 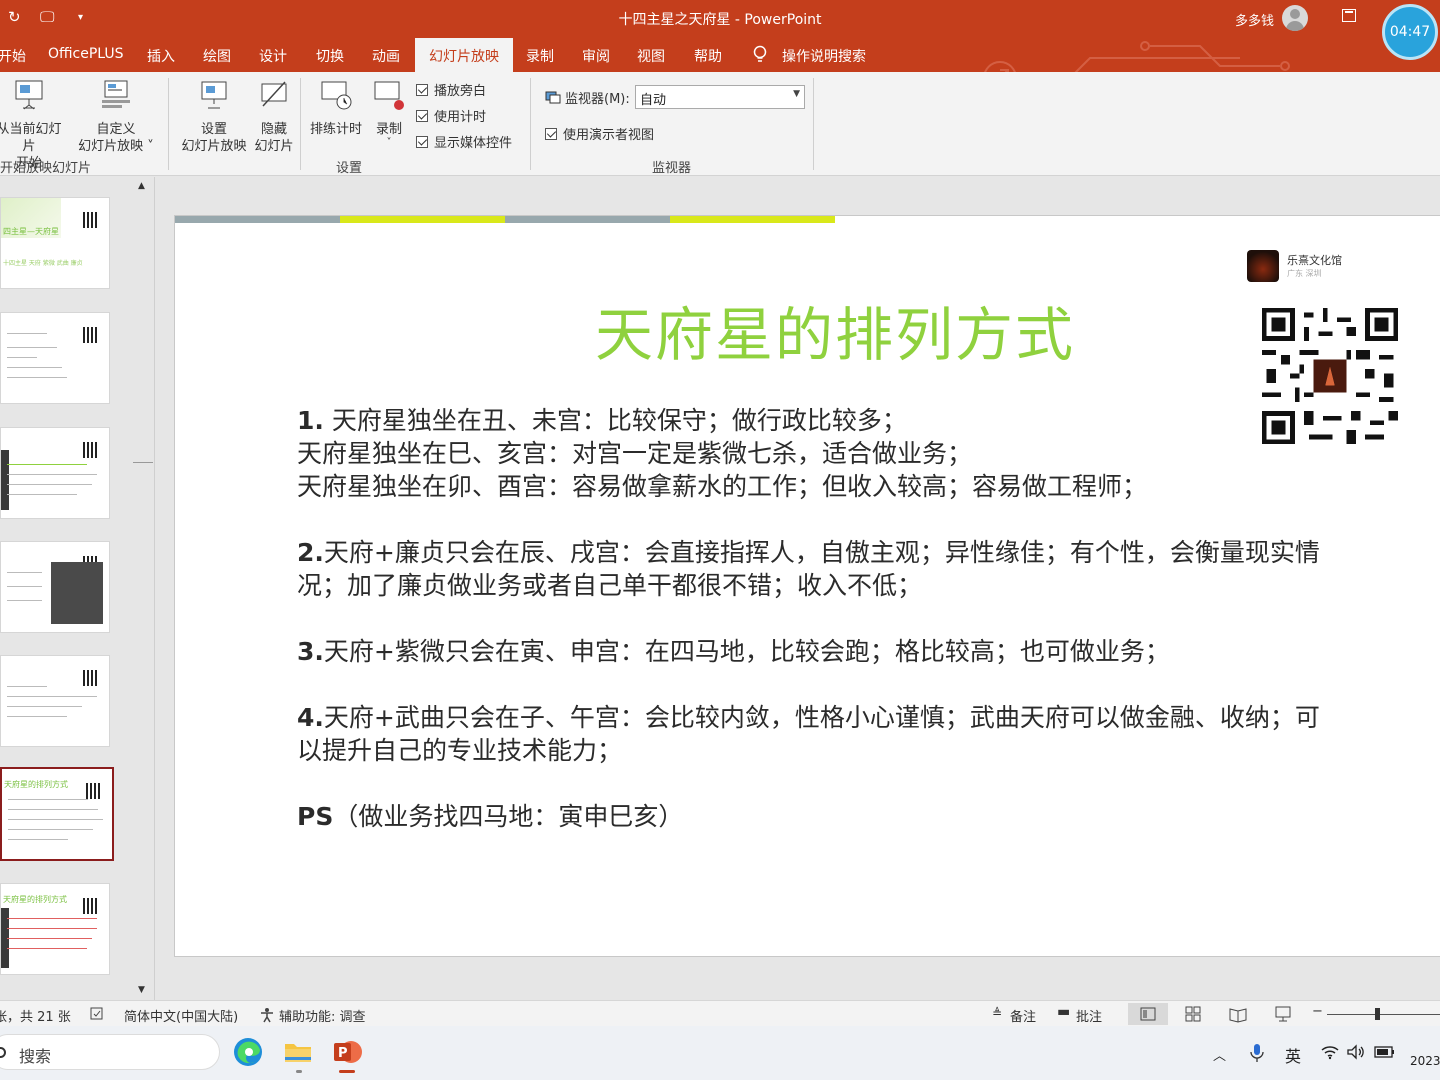 I want to click on slide-thumbnail: 天府星的排列方式, so click(x=55, y=929).